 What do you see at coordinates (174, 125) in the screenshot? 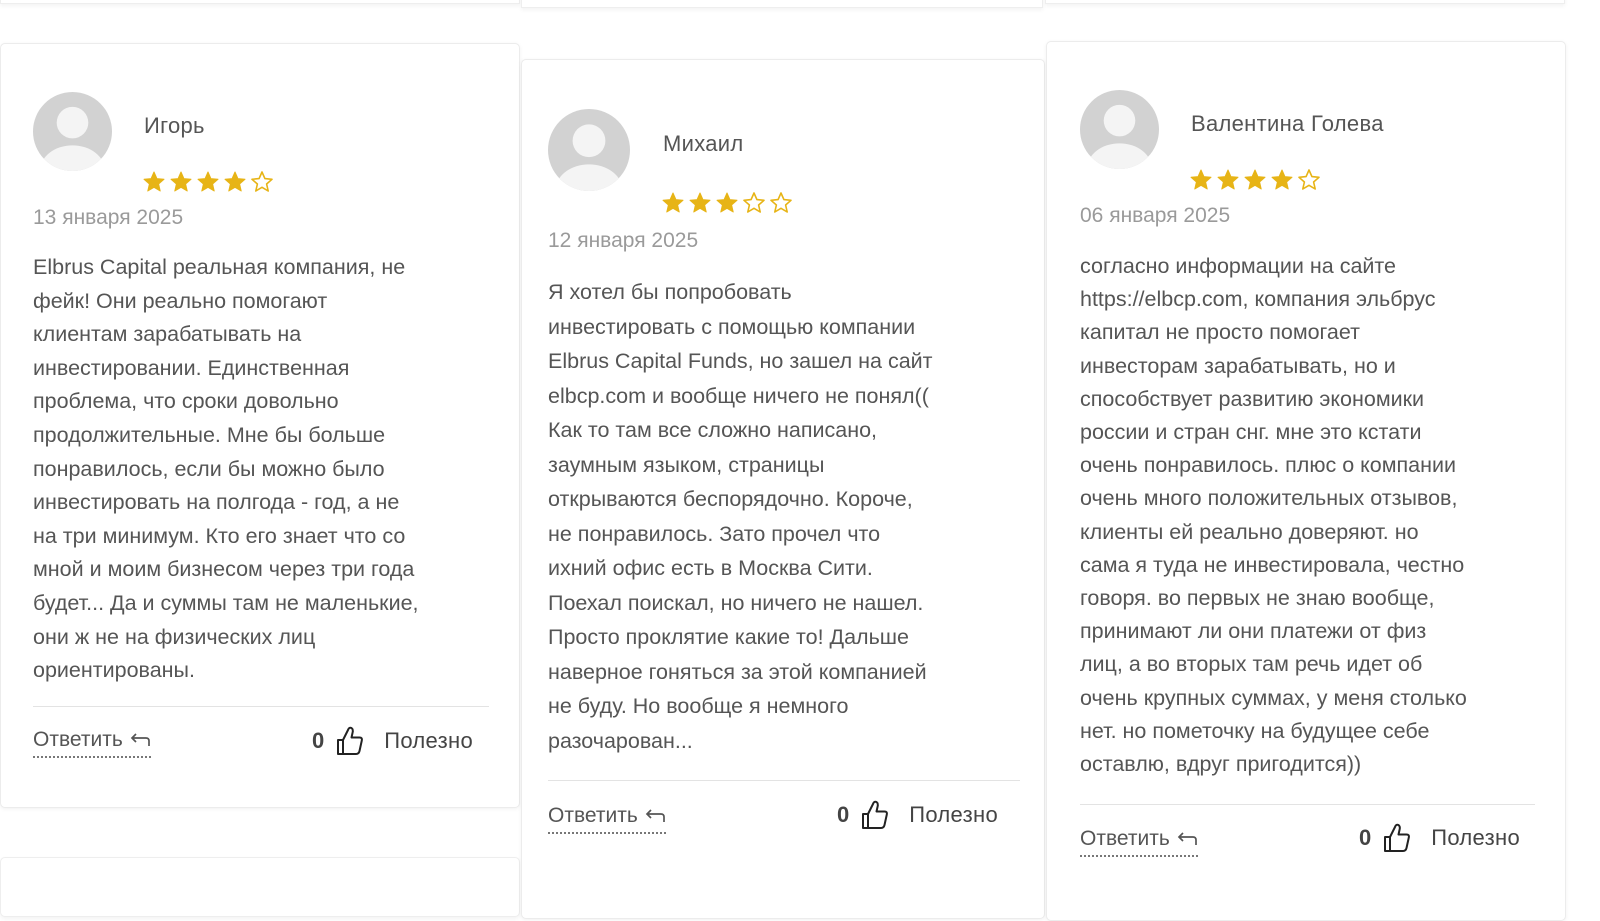
I see `reviewer-name: Игорь` at bounding box center [174, 125].